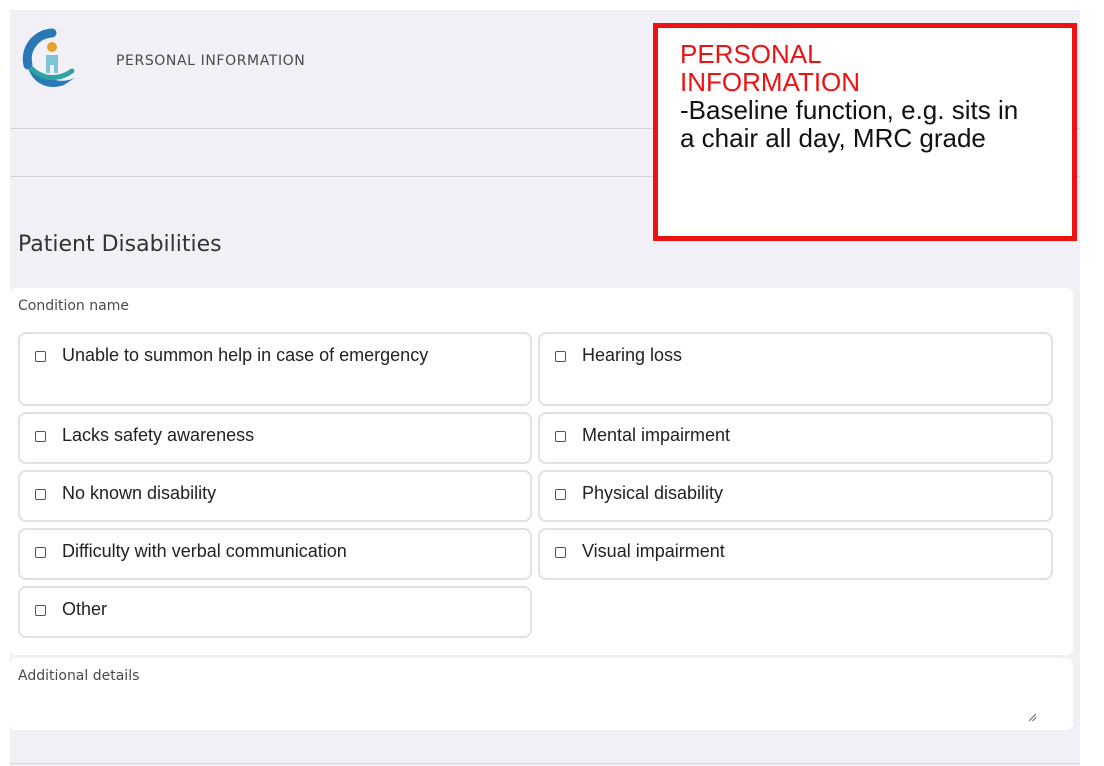  What do you see at coordinates (795, 438) in the screenshot?
I see `option-mental-impairment: Mental impairment` at bounding box center [795, 438].